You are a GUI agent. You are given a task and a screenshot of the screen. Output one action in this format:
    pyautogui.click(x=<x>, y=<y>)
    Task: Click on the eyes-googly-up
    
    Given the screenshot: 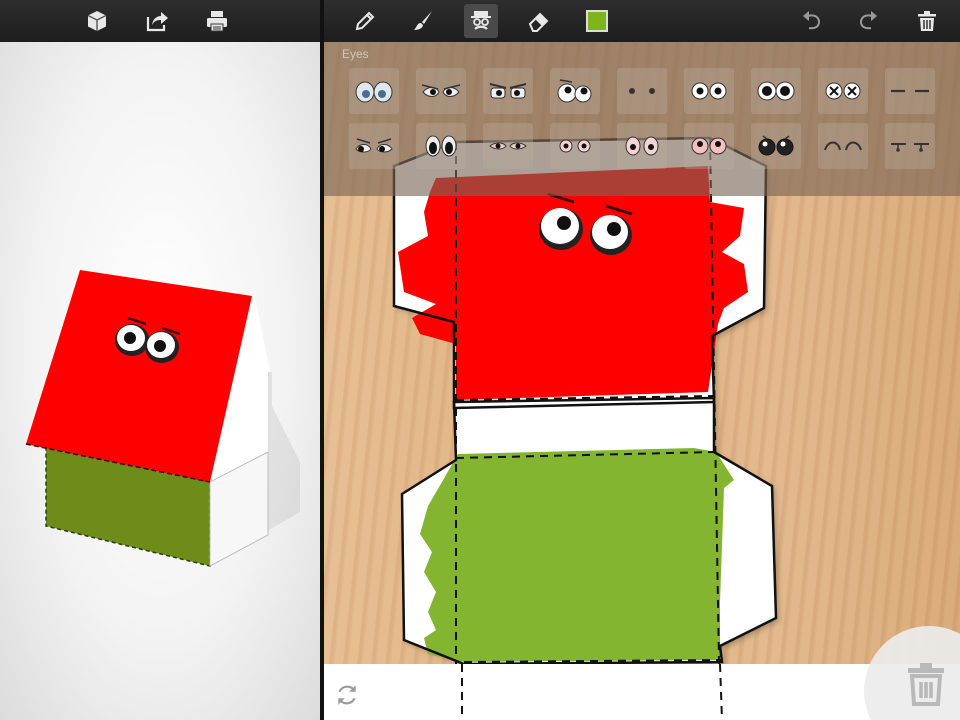 What is the action you would take?
    pyautogui.click(x=575, y=91)
    